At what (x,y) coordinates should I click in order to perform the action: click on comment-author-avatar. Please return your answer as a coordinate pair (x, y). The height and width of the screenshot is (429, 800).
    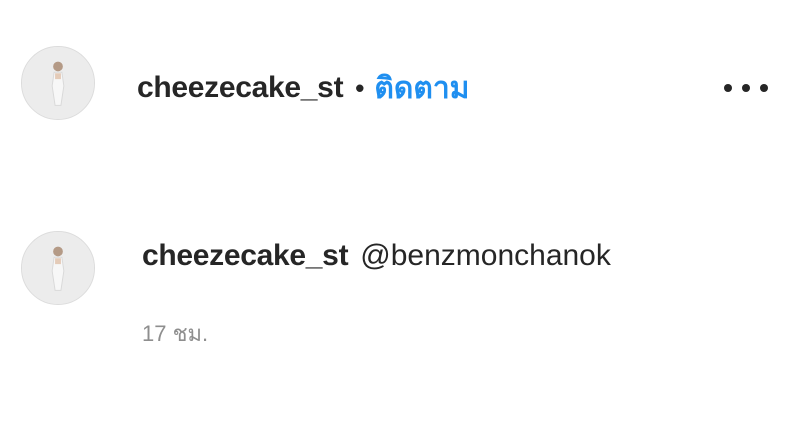
    Looking at the image, I should click on (58, 268).